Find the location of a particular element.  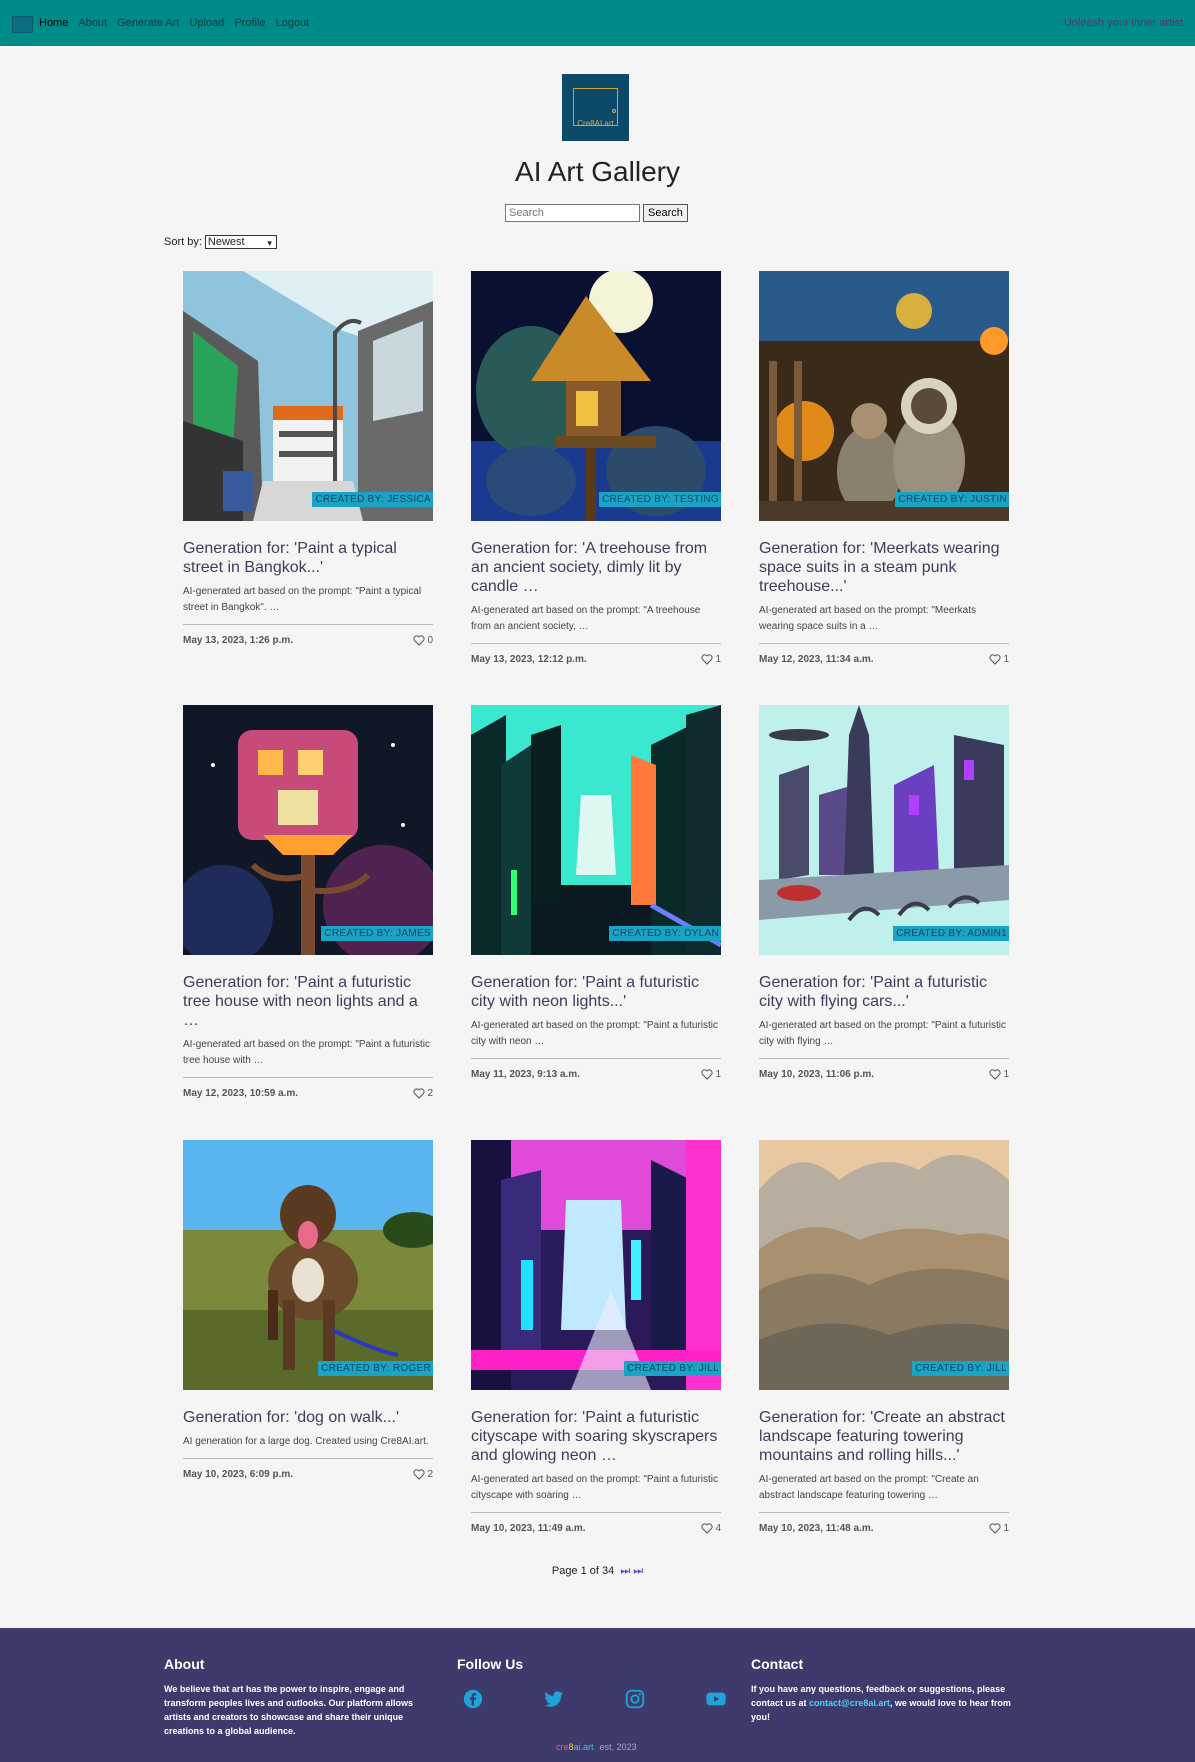

card-date: May 10, 2023, 6:09 p.m. is located at coordinates (238, 1474).